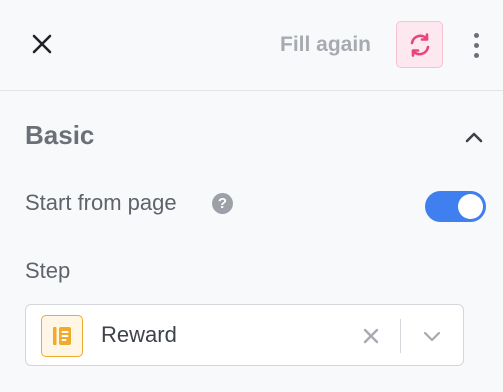 This screenshot has width=503, height=392. I want to click on close-icon, so click(42, 44).